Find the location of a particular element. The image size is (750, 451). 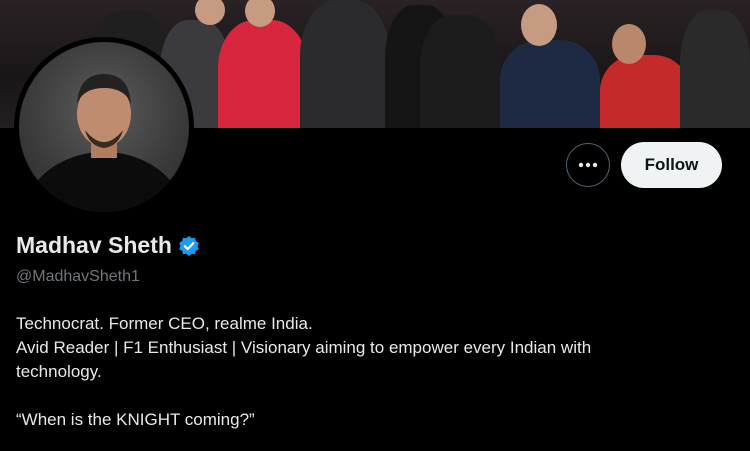

more-horizontal-icon is located at coordinates (588, 165).